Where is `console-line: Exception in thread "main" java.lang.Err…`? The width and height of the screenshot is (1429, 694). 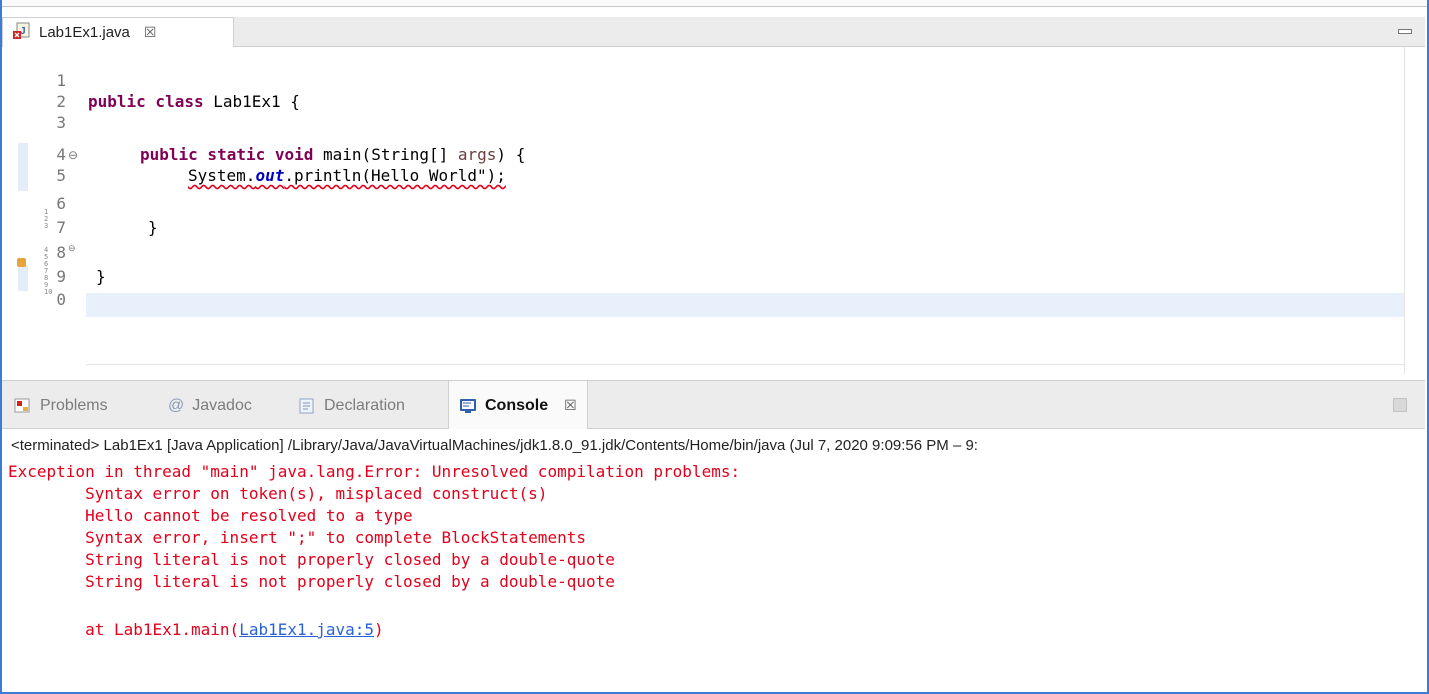 console-line: Exception in thread "main" java.lang.Err… is located at coordinates (374, 471).